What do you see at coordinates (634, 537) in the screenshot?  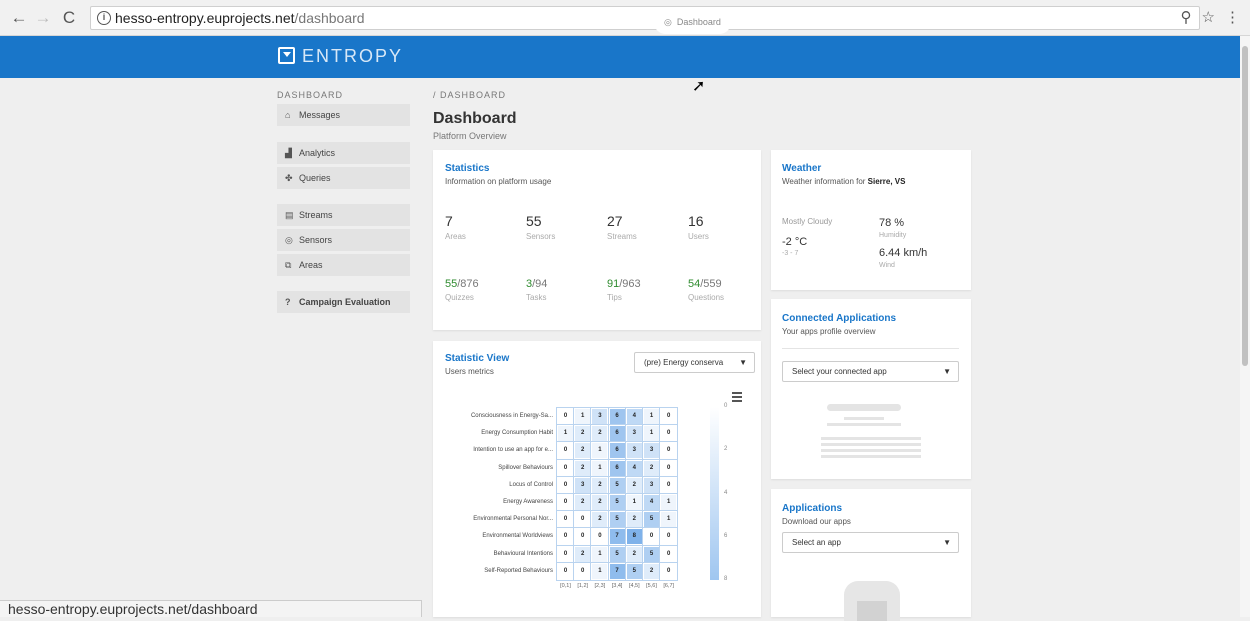 I see `heatmap-cell: 8` at bounding box center [634, 537].